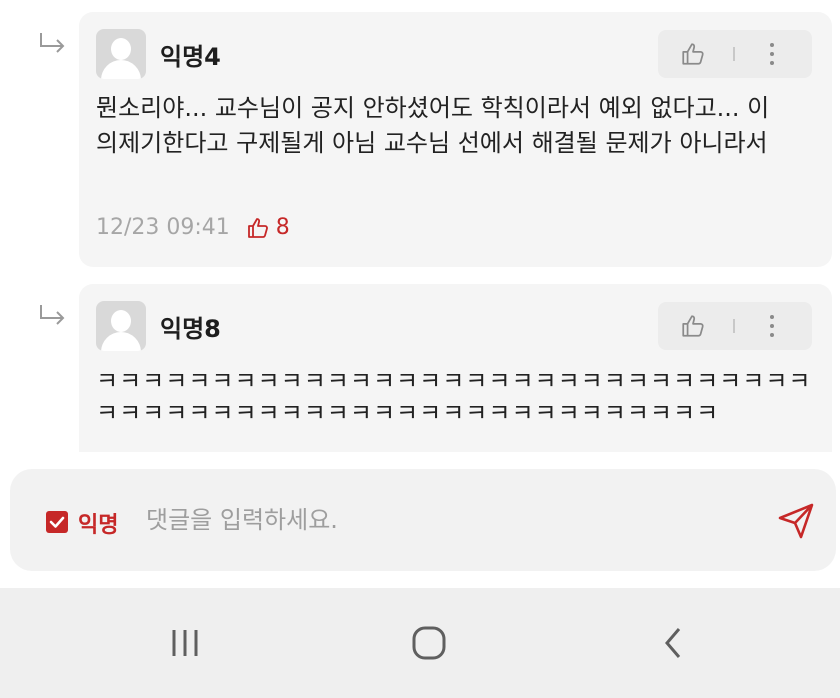 This screenshot has width=840, height=698. I want to click on comment-author: 익명8, so click(190, 328).